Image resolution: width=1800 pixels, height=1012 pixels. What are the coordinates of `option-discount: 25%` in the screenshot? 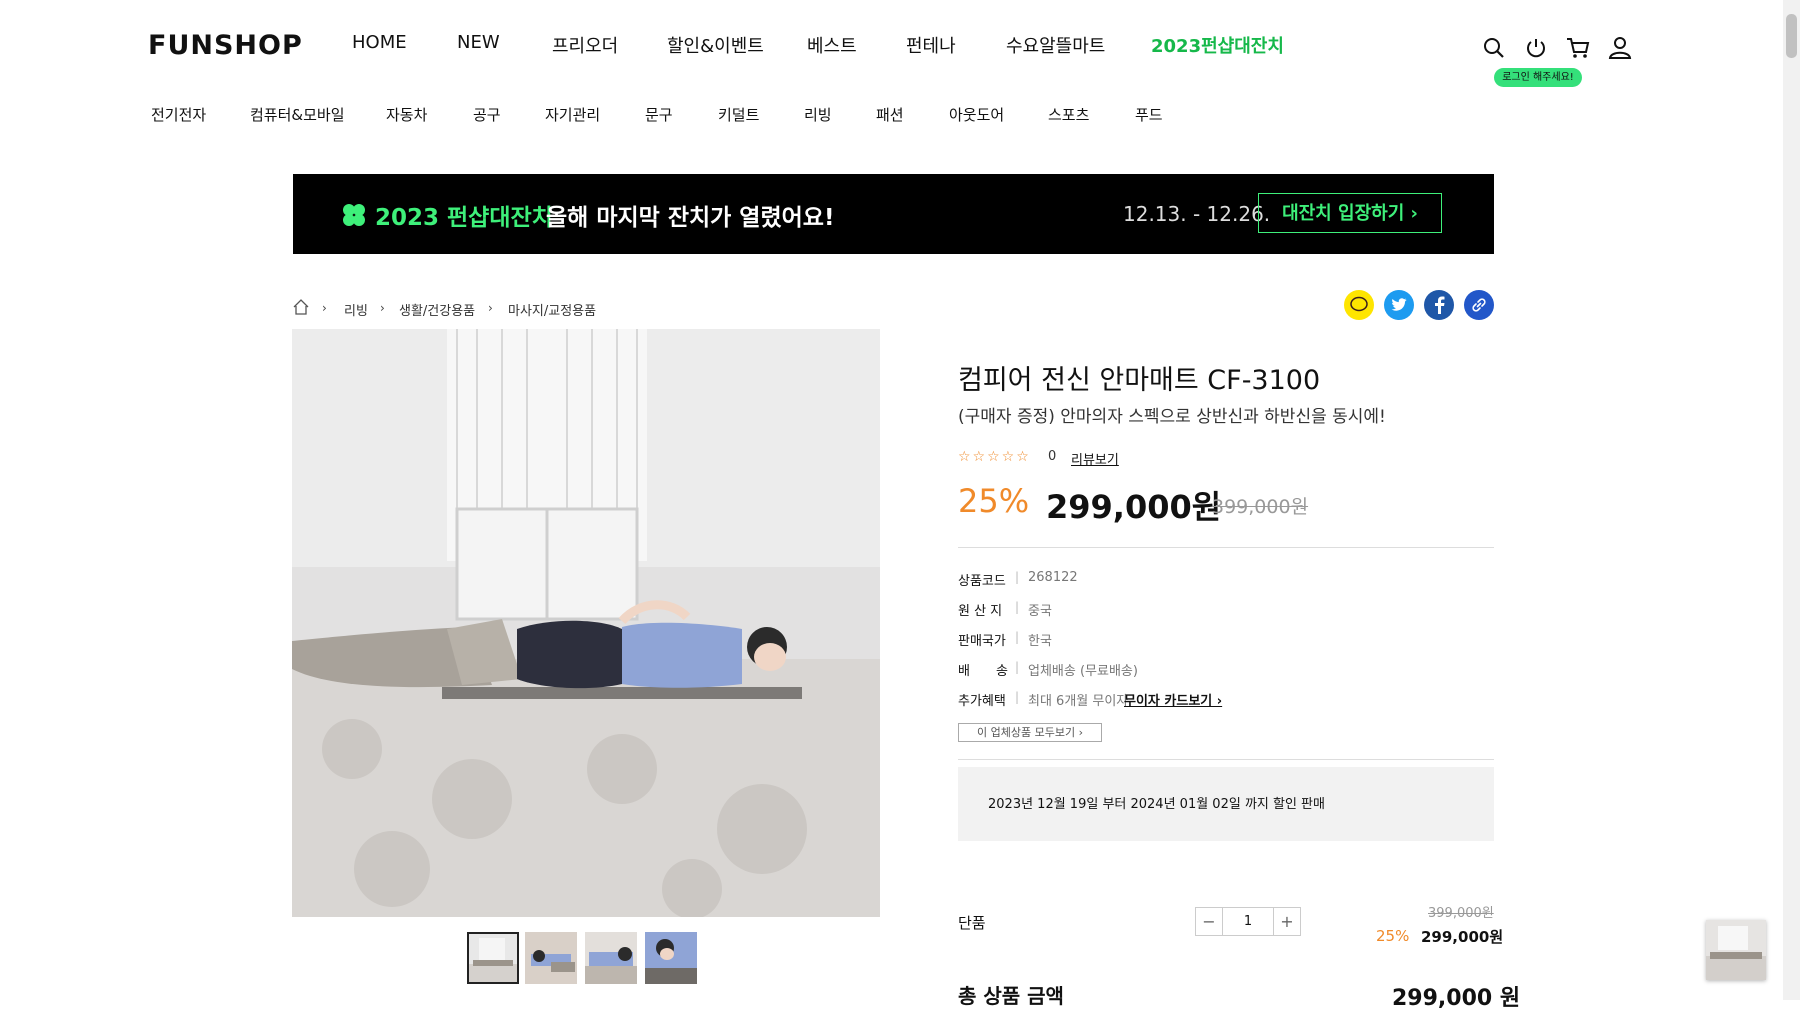 It's located at (1393, 936).